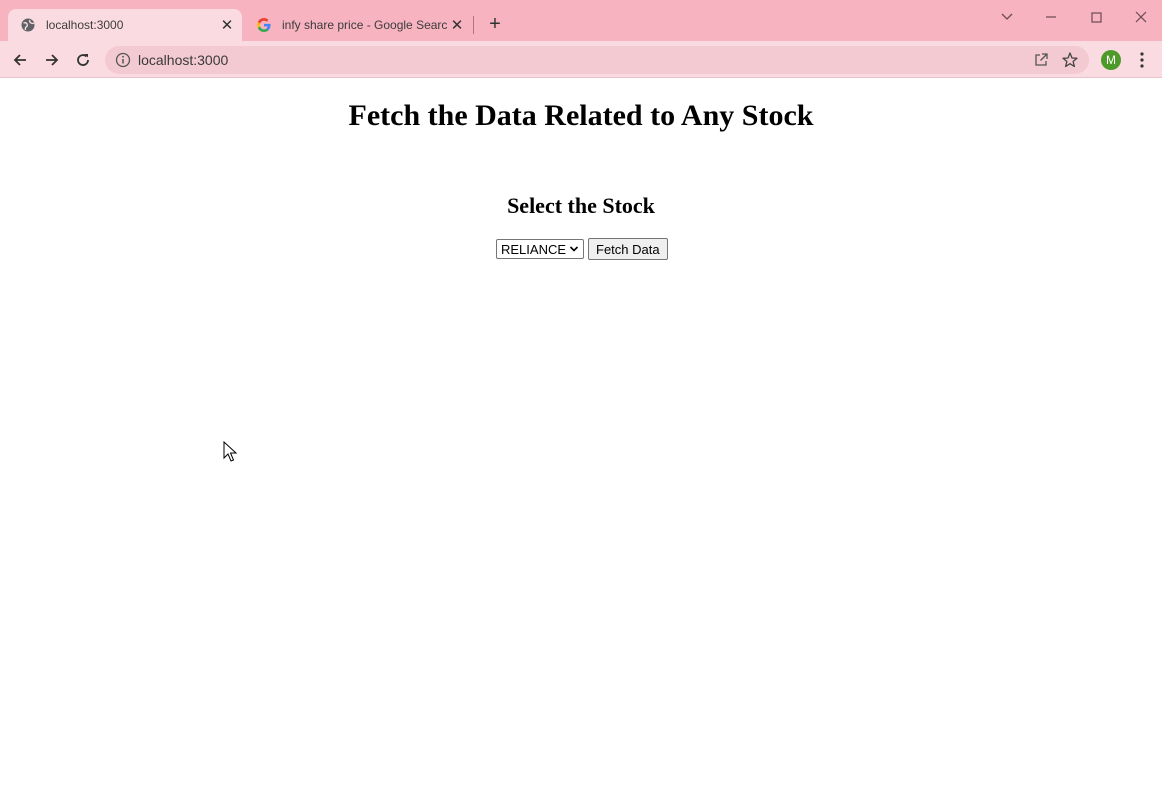 The height and width of the screenshot is (800, 1162). What do you see at coordinates (365, 25) in the screenshot?
I see `tab-title: infy share price - Google Search` at bounding box center [365, 25].